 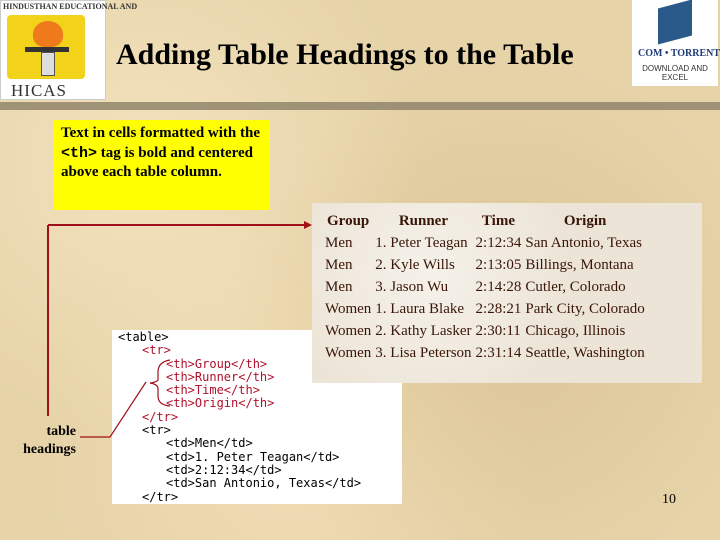 What do you see at coordinates (669, 499) in the screenshot?
I see `page-number: 10` at bounding box center [669, 499].